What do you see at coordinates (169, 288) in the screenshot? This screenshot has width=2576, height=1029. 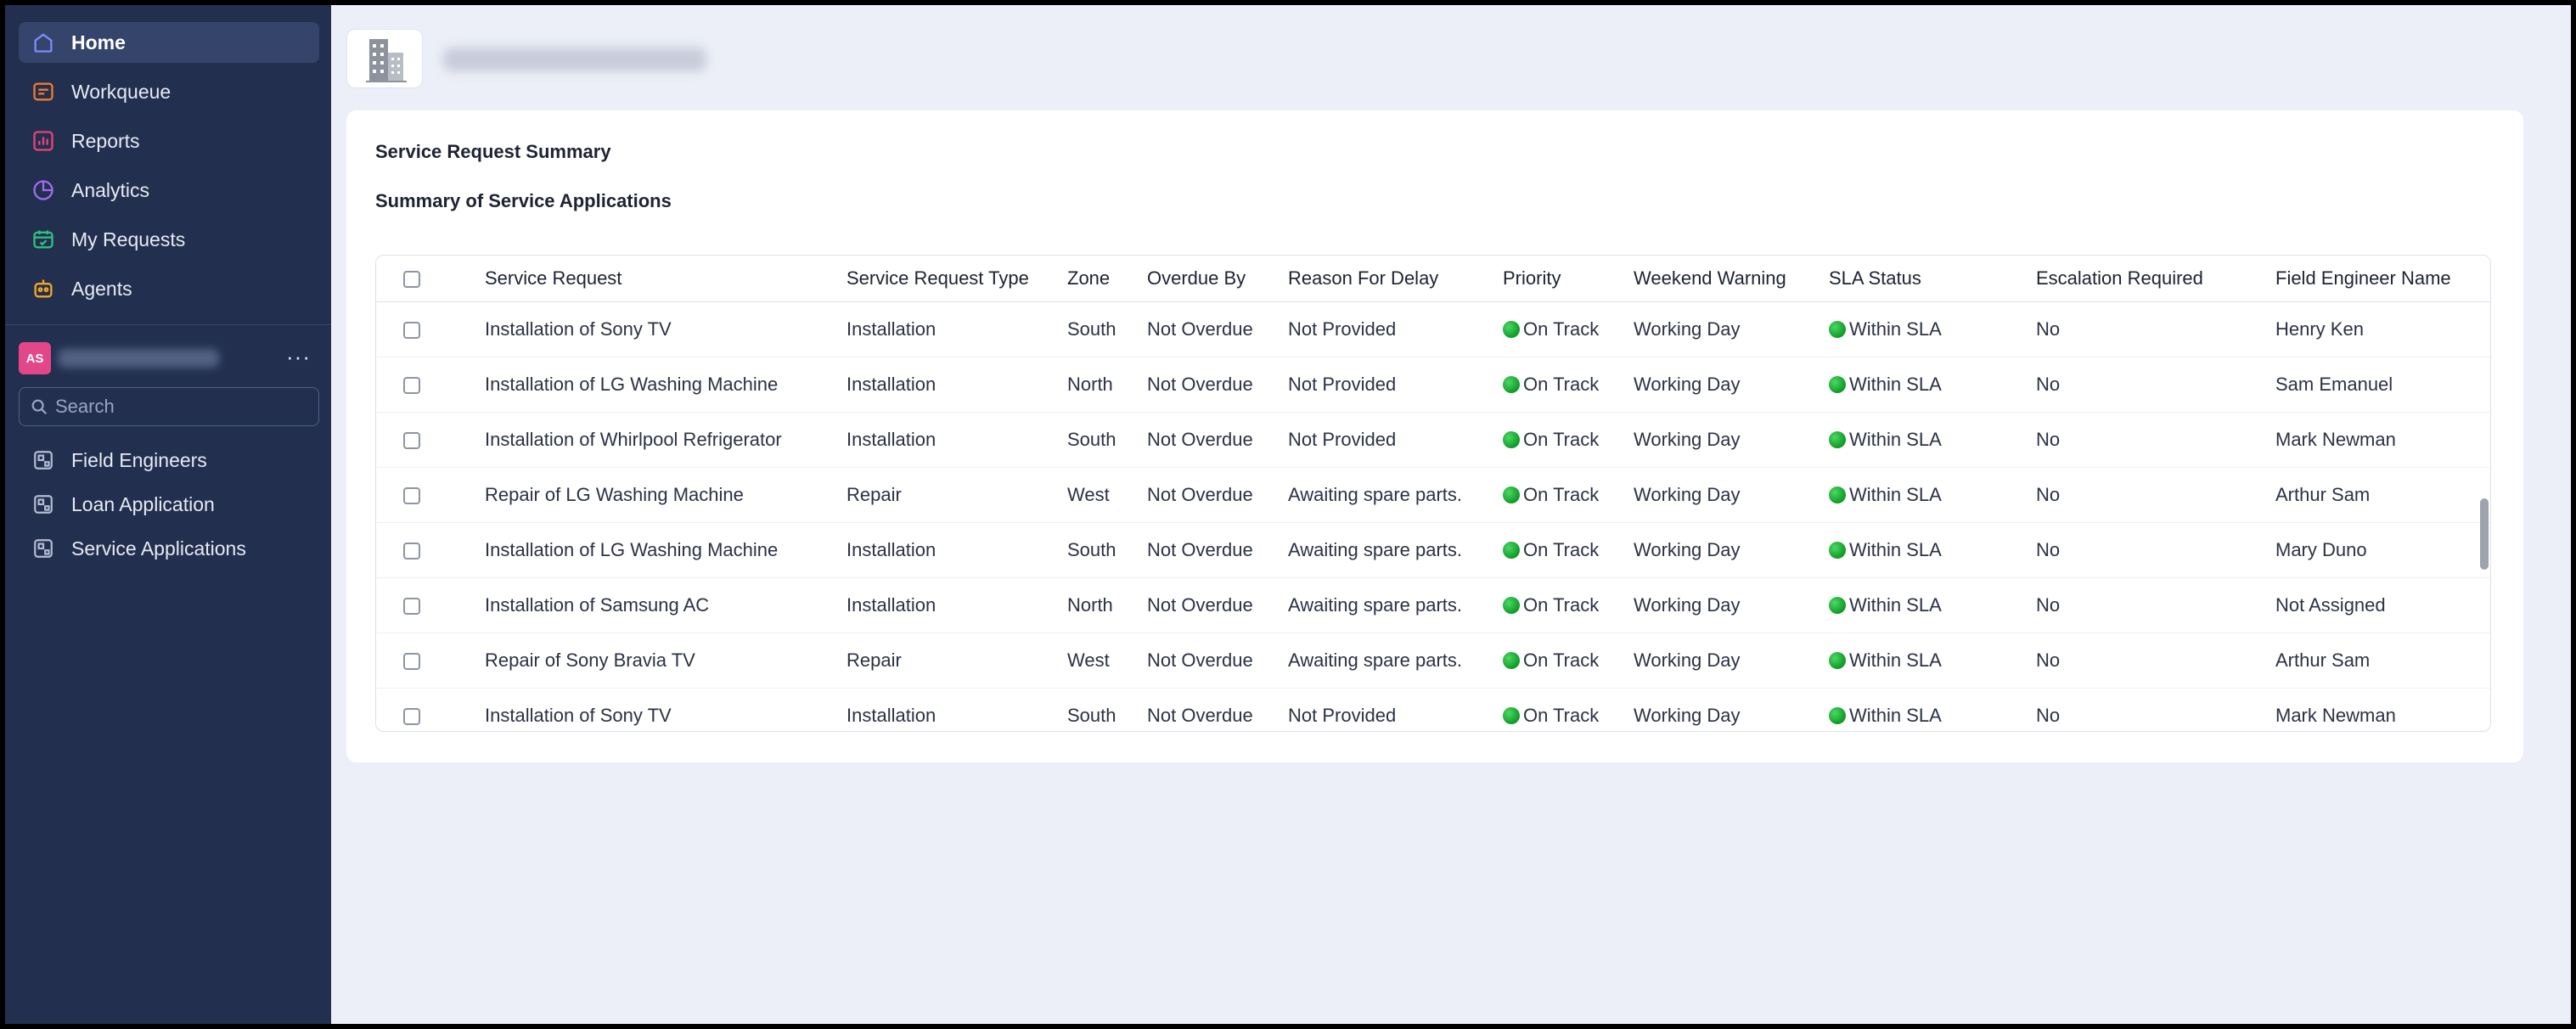 I see `nav-item-agents: Agents` at bounding box center [169, 288].